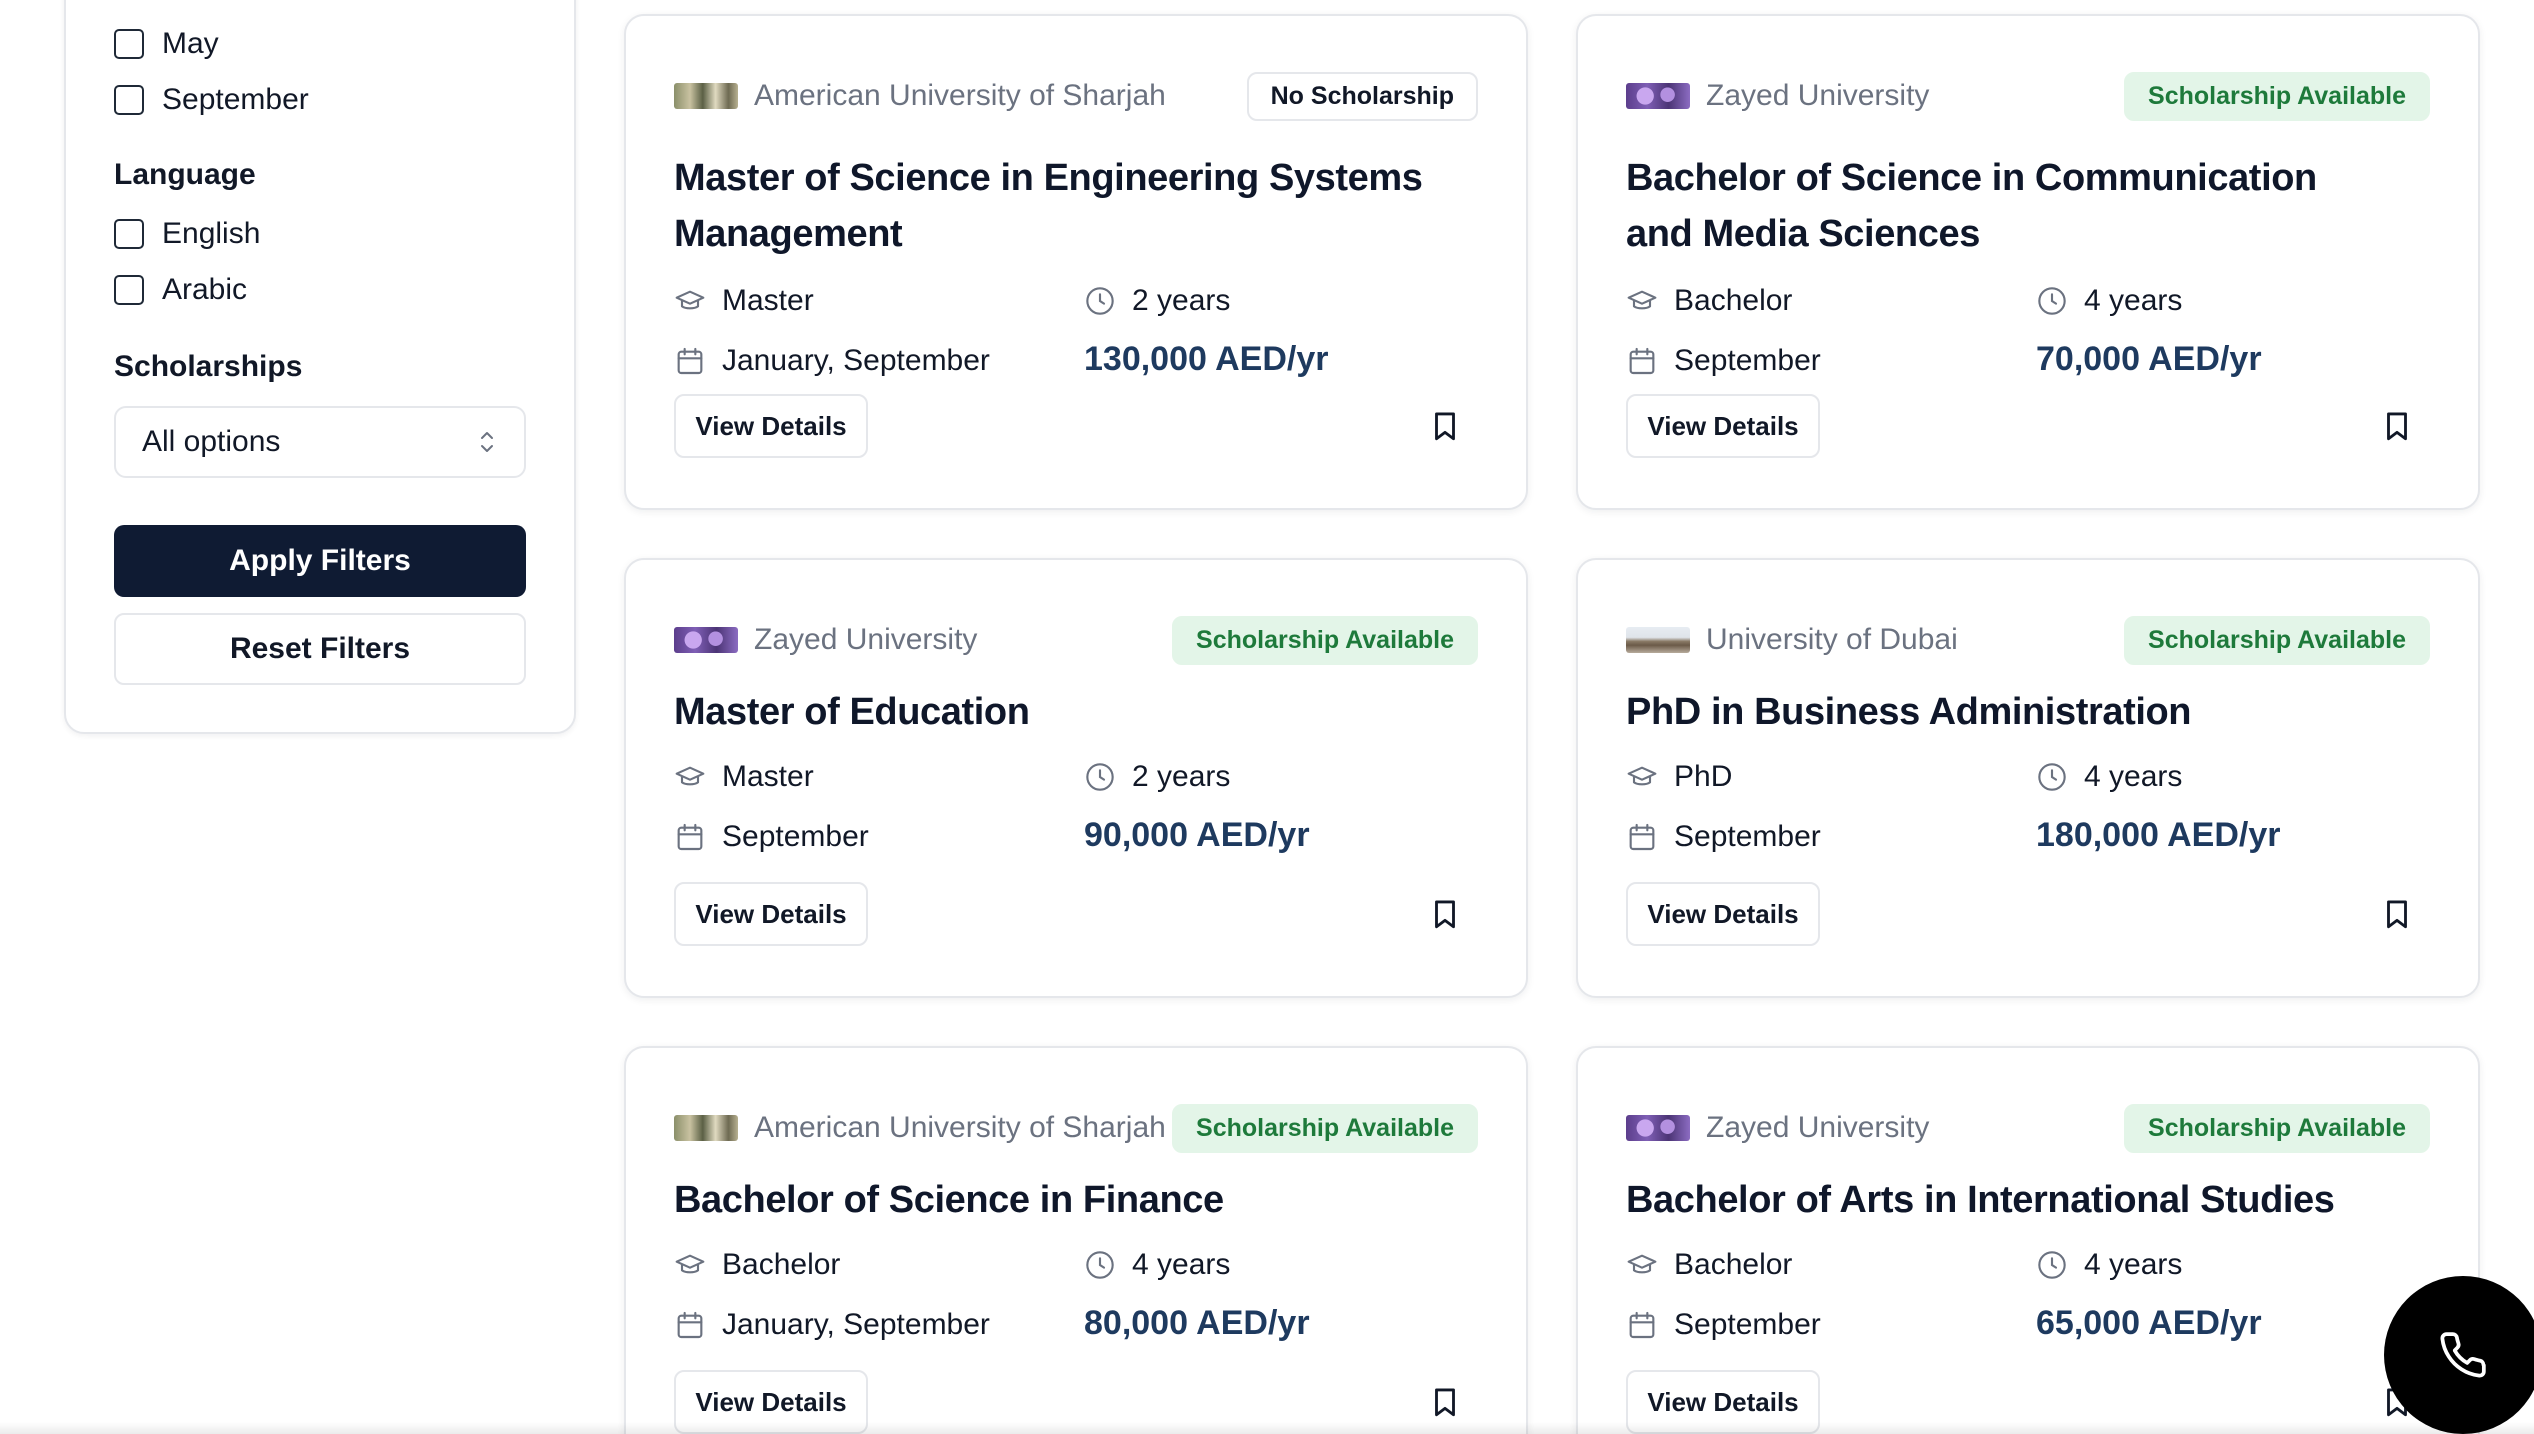  Describe the element at coordinates (1055, 712) in the screenshot. I see `program-title: Master of Education` at that location.